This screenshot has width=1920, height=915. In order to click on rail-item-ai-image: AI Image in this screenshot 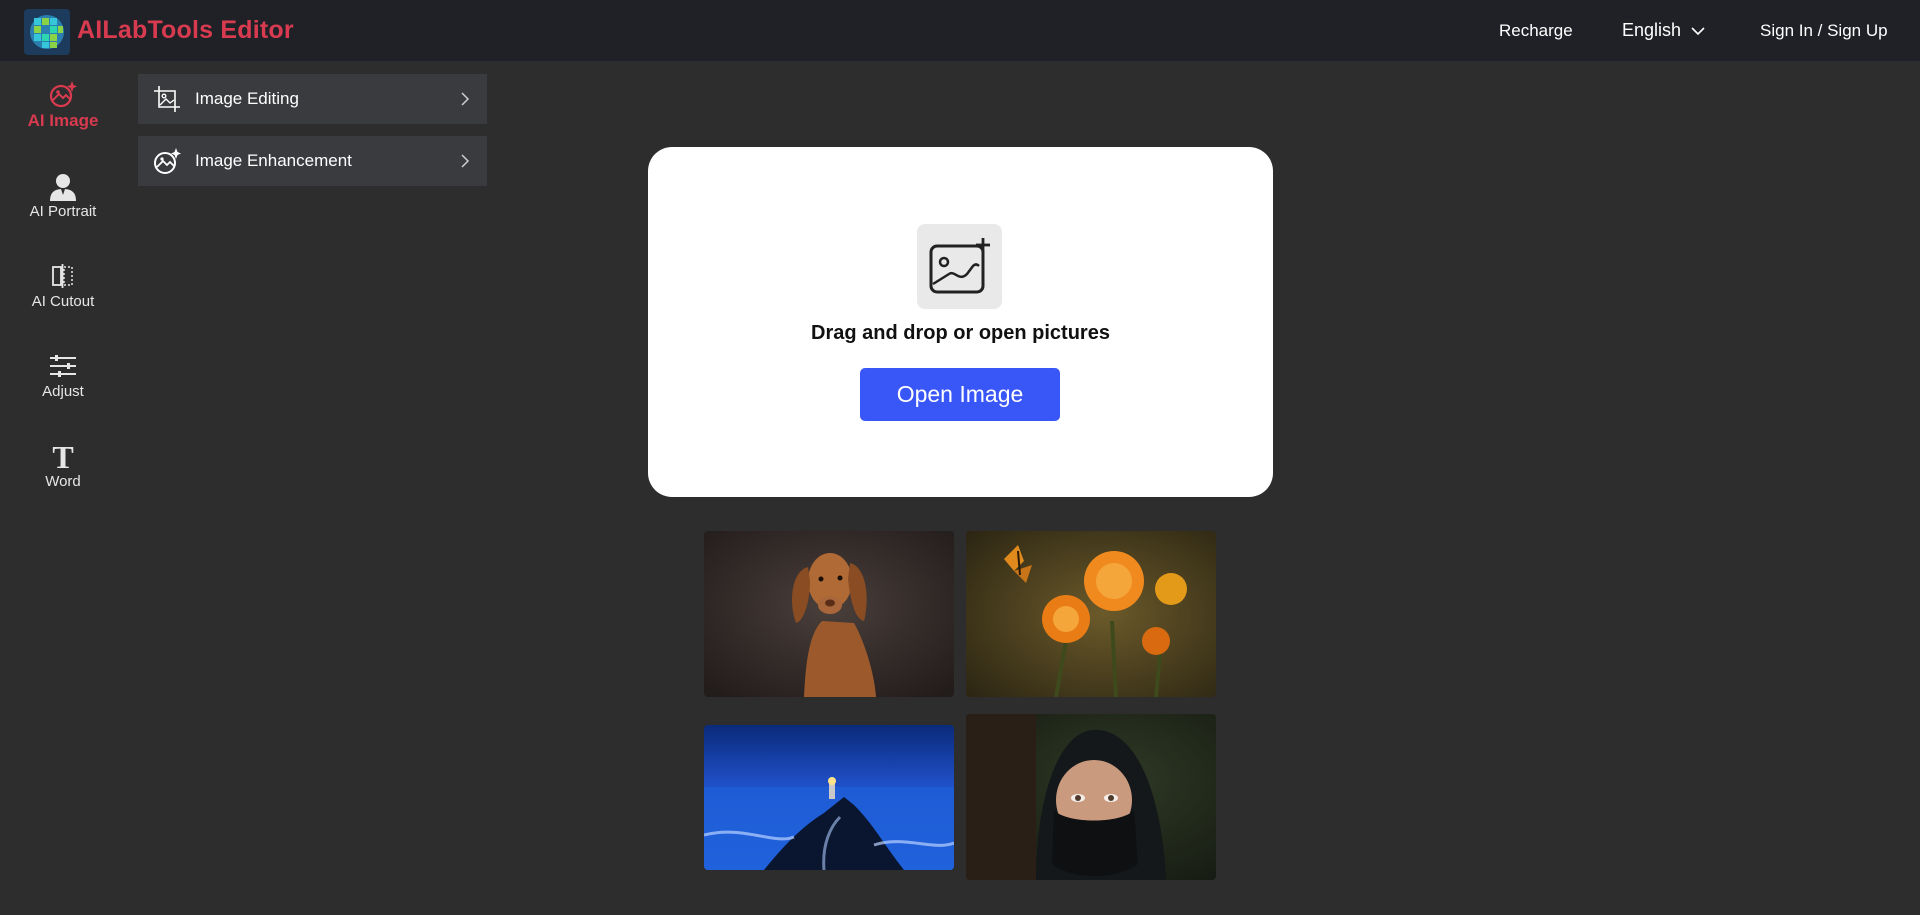, I will do `click(63, 105)`.